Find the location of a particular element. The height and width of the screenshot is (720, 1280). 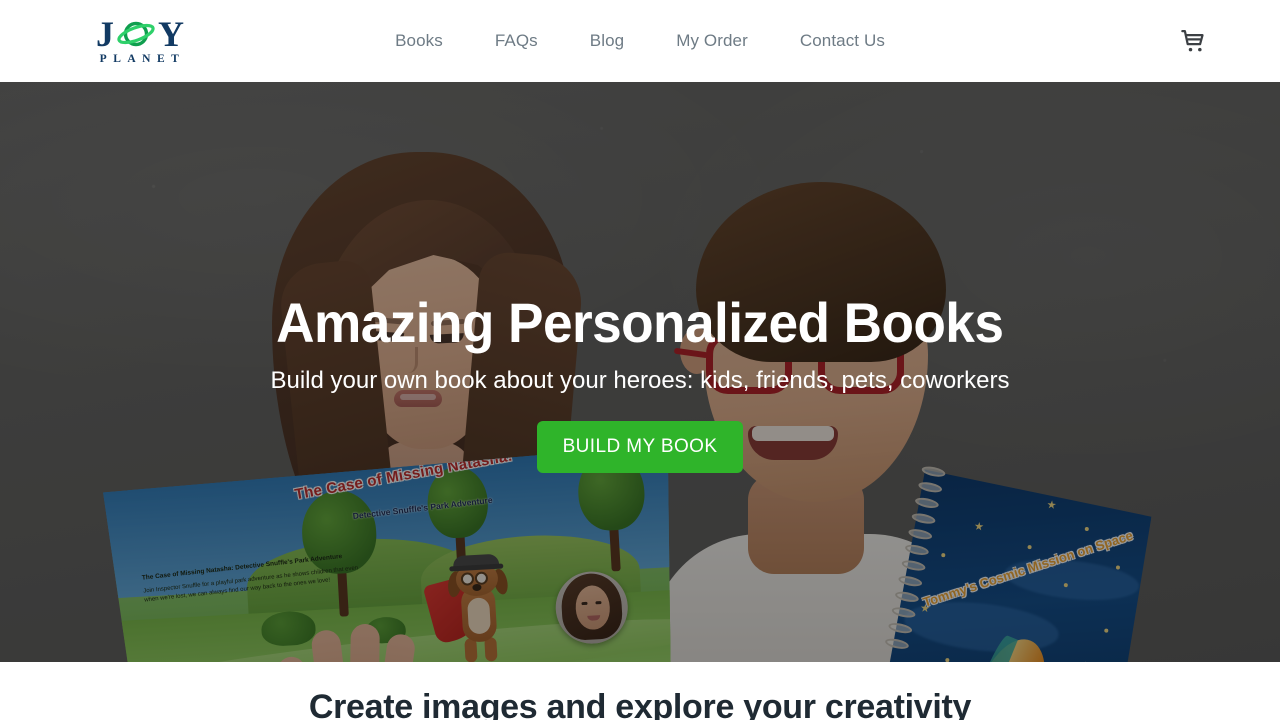

nav-item-books: Books is located at coordinates (419, 41).